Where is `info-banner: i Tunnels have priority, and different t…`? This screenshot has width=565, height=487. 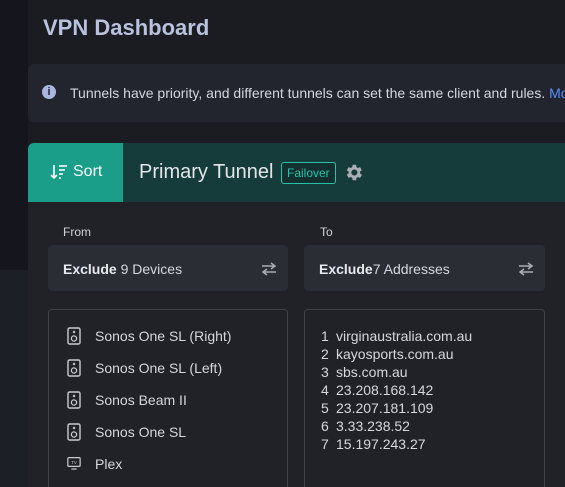 info-banner: i Tunnels have priority, and different t… is located at coordinates (296, 93).